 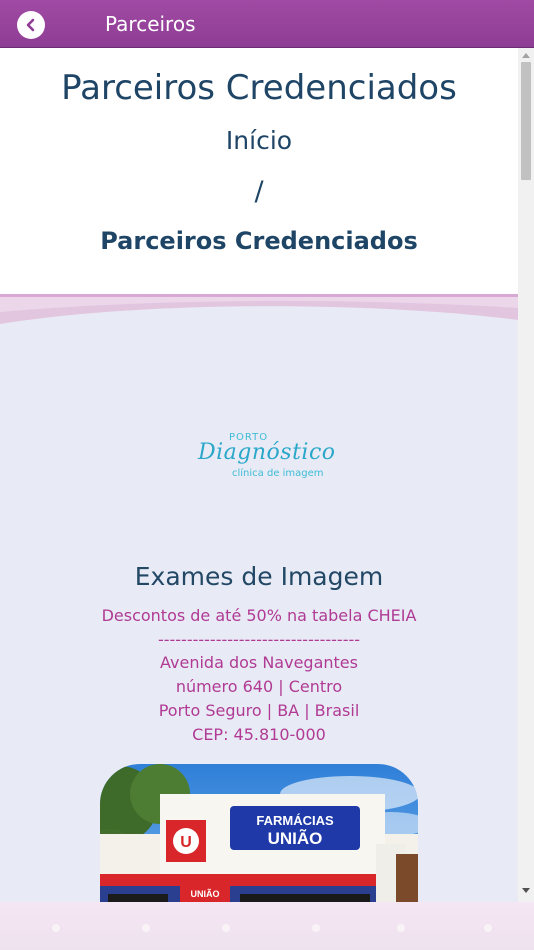 What do you see at coordinates (267, 24) in the screenshot?
I see `app-header: Parceiros` at bounding box center [267, 24].